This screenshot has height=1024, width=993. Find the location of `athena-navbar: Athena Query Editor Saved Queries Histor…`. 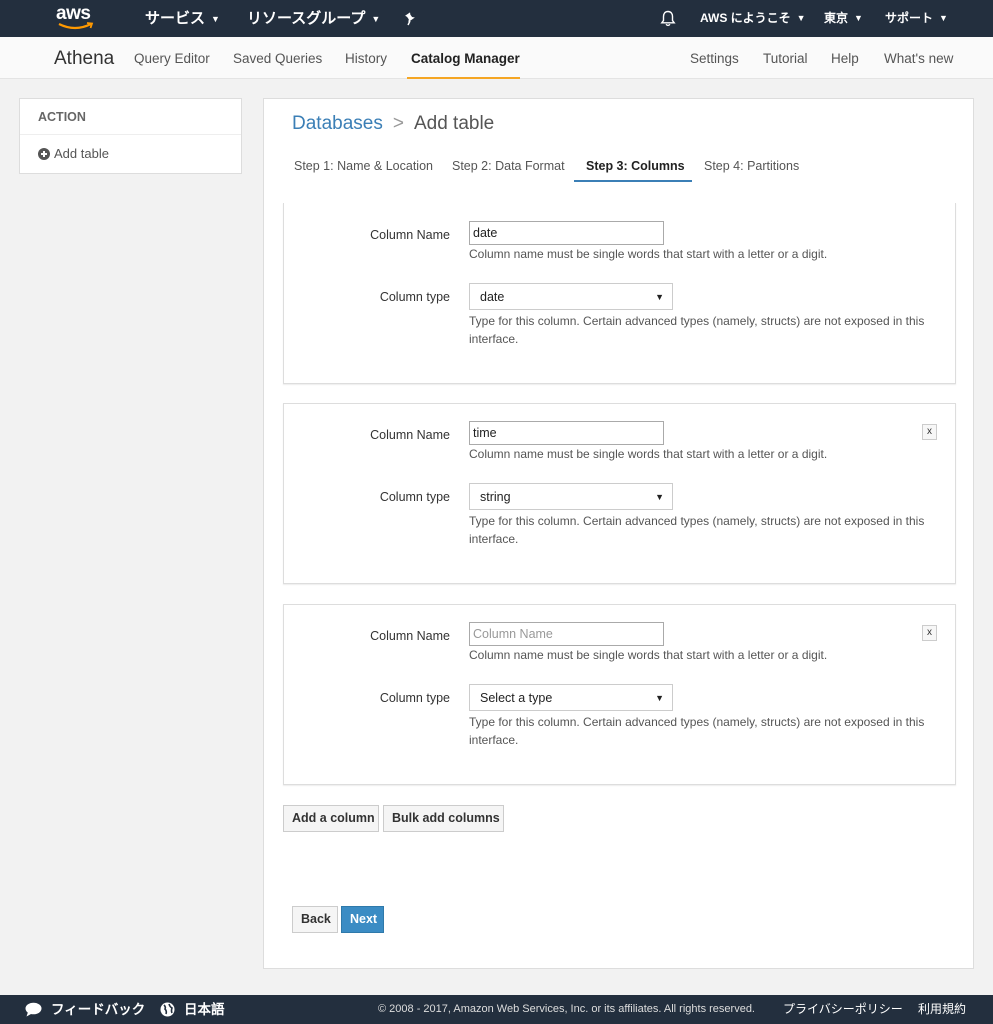

athena-navbar: Athena Query Editor Saved Queries Histor… is located at coordinates (496, 58).